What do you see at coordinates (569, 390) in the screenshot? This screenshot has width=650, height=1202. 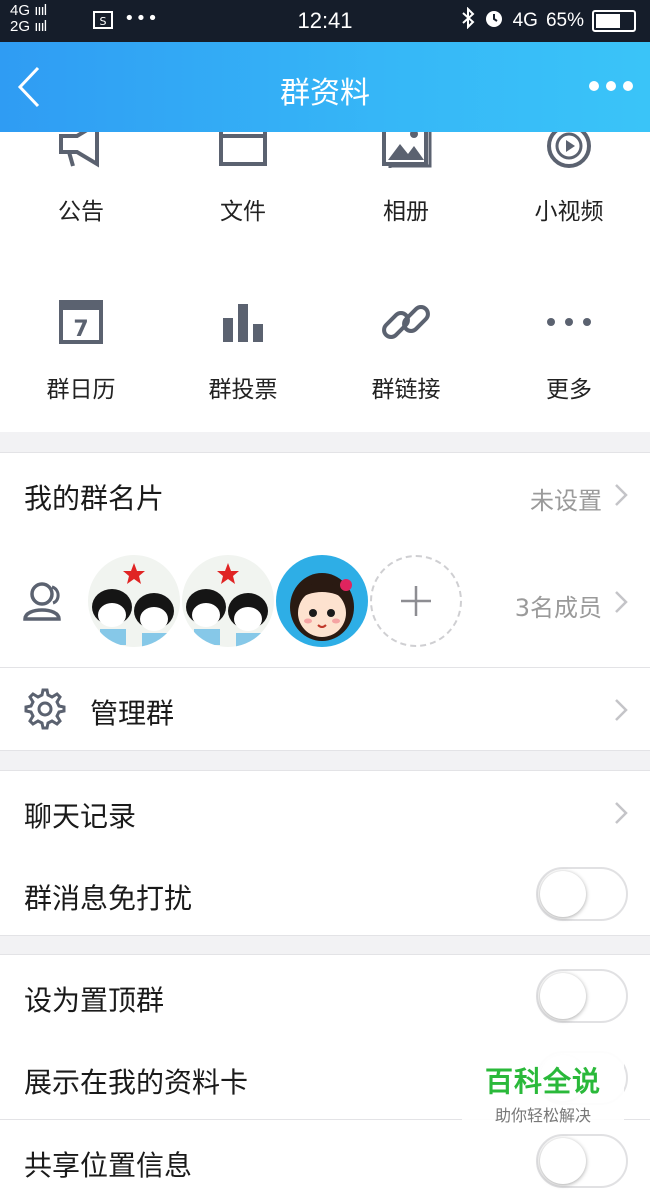 I see `feature-label: 更多` at bounding box center [569, 390].